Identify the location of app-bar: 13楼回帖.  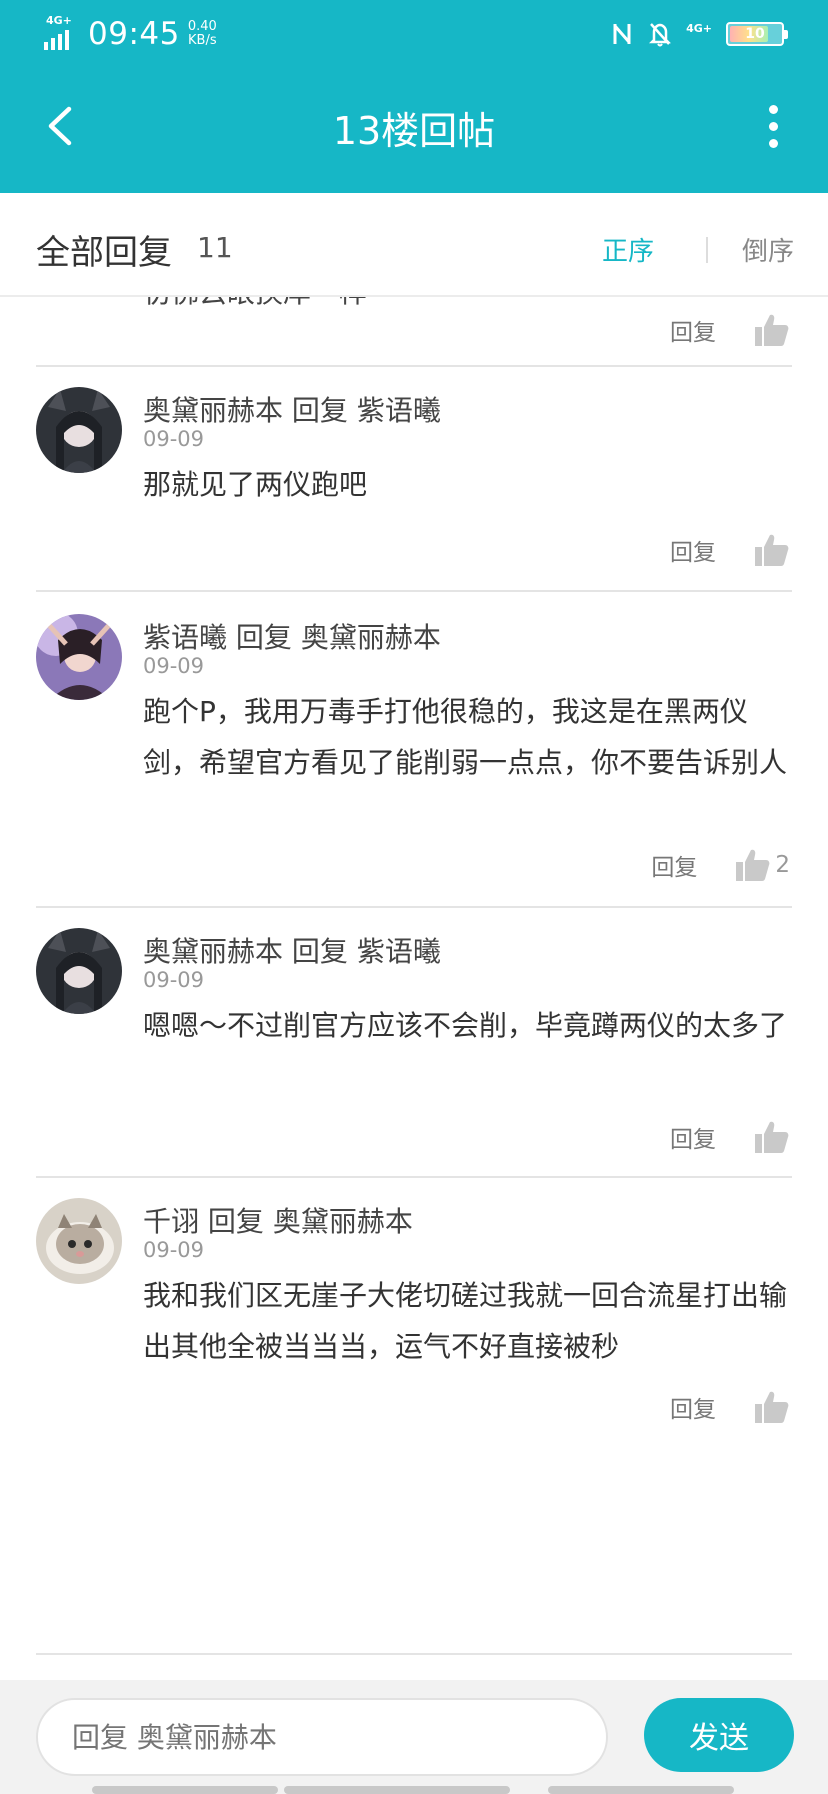
(414, 129).